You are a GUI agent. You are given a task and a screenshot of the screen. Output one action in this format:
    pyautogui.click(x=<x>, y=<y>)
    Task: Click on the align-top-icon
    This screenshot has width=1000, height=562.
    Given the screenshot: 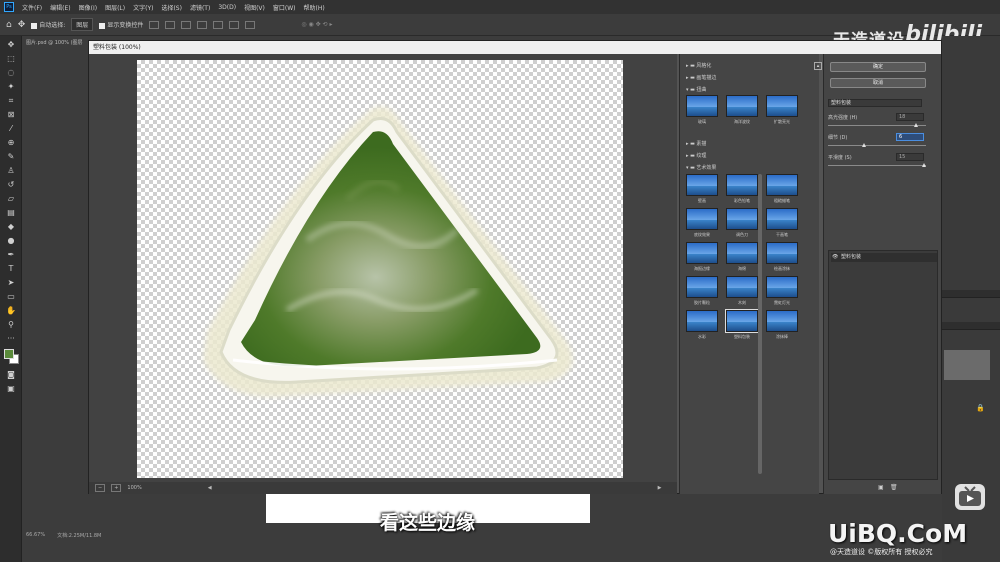 What is the action you would take?
    pyautogui.click(x=202, y=24)
    